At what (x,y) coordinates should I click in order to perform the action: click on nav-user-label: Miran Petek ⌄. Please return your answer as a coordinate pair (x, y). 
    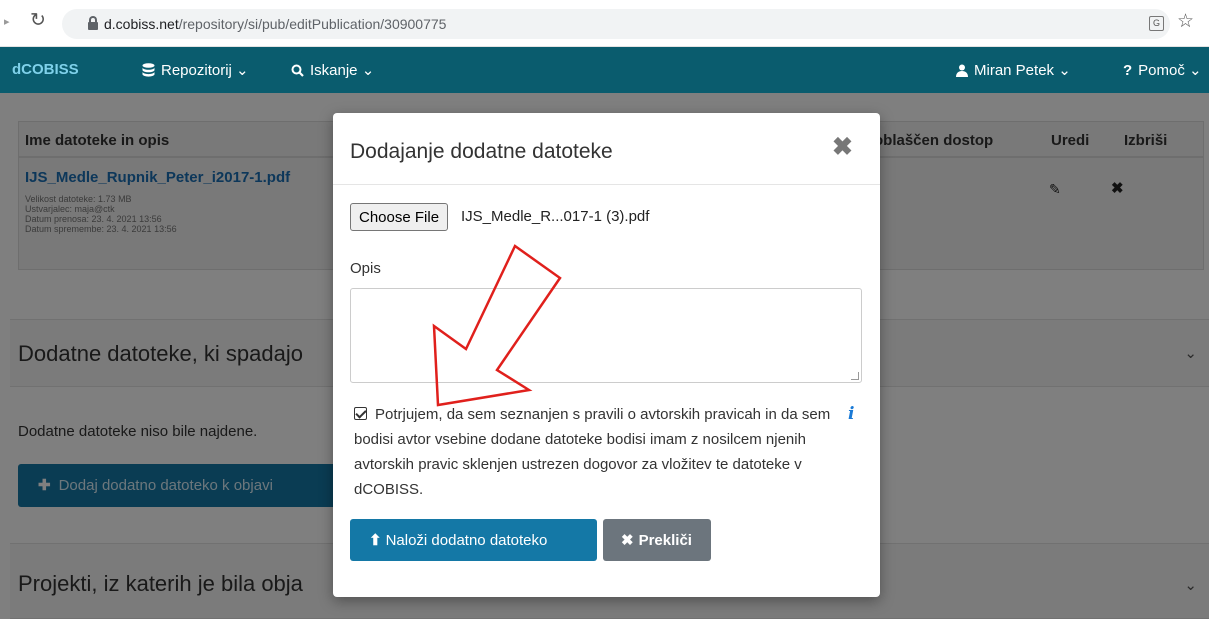
    Looking at the image, I should click on (1022, 70).